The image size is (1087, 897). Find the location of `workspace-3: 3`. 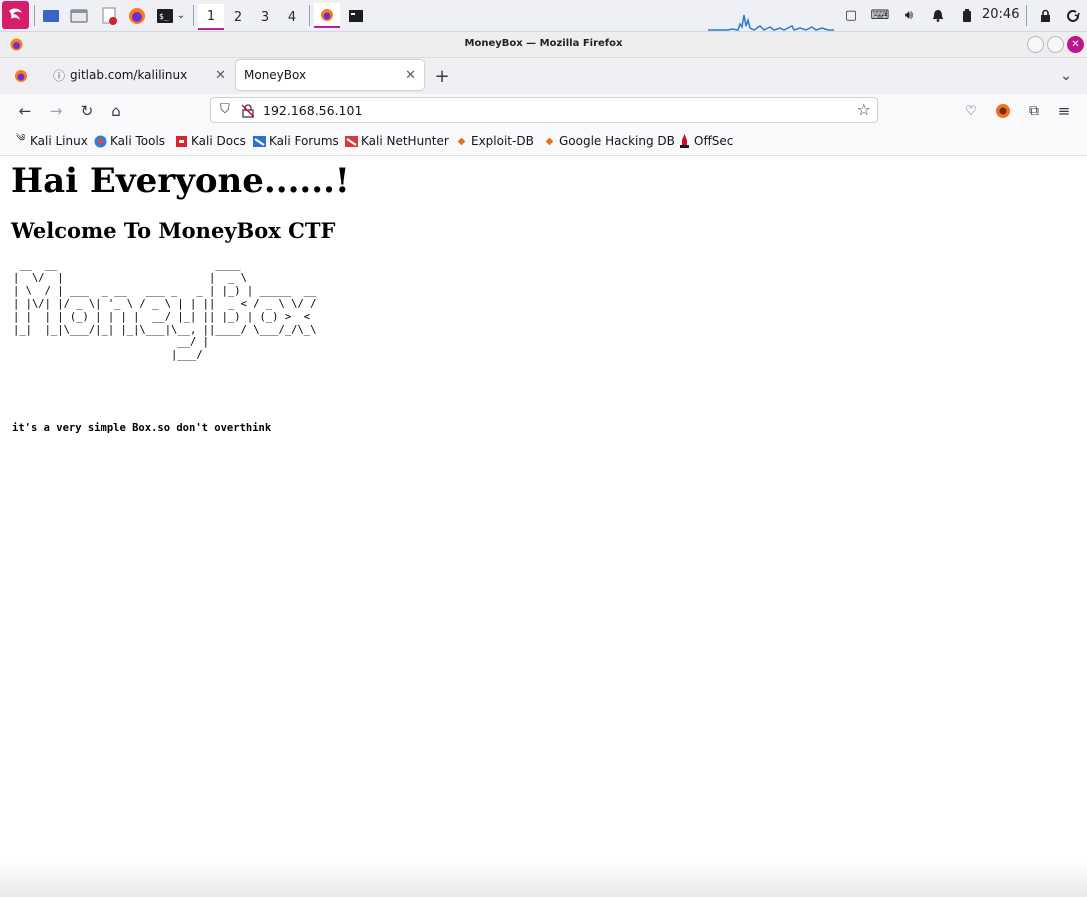

workspace-3: 3 is located at coordinates (265, 17).